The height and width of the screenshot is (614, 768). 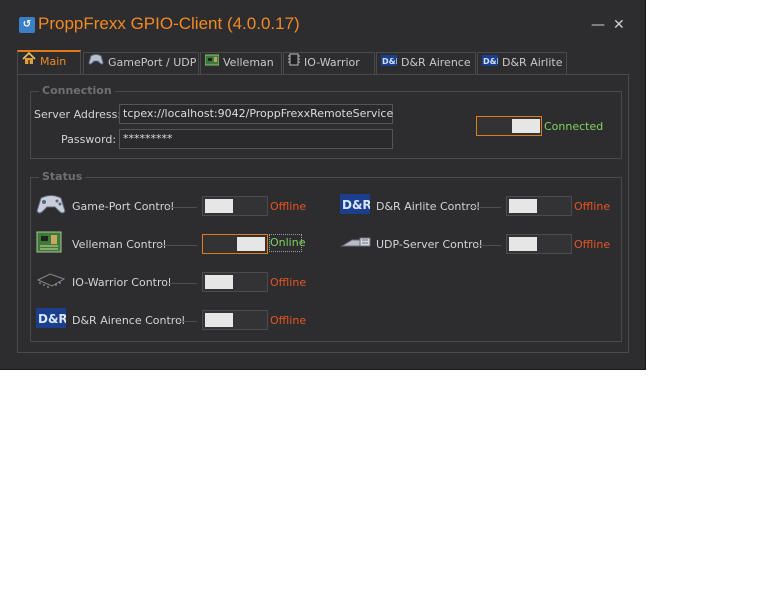 I want to click on tab-dr-airence-label: D&R Airence, so click(x=436, y=62).